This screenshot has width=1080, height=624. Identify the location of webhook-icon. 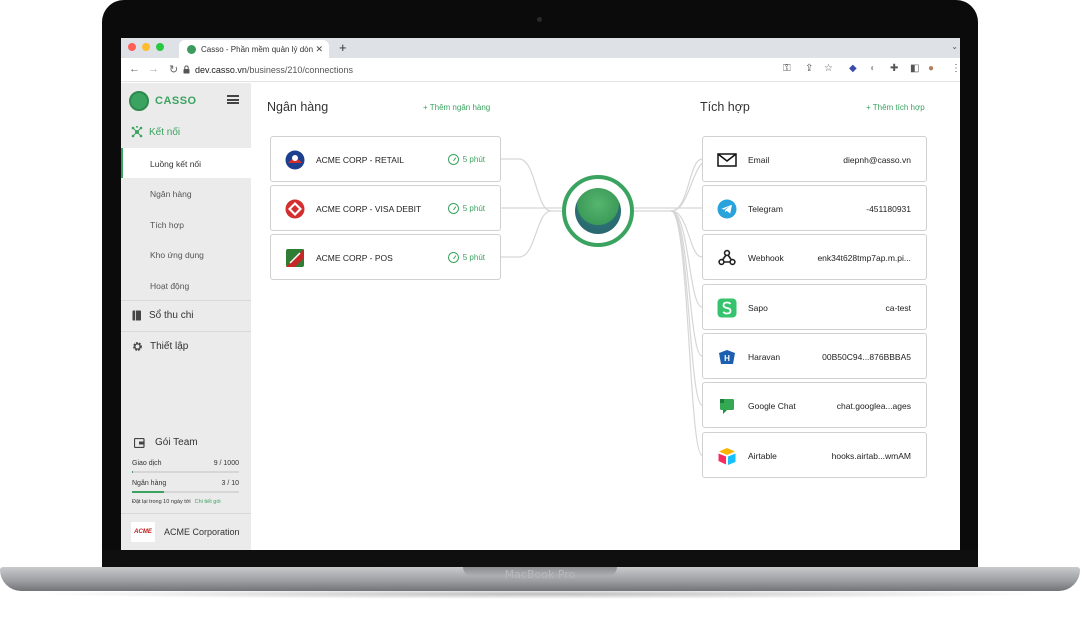
(727, 257).